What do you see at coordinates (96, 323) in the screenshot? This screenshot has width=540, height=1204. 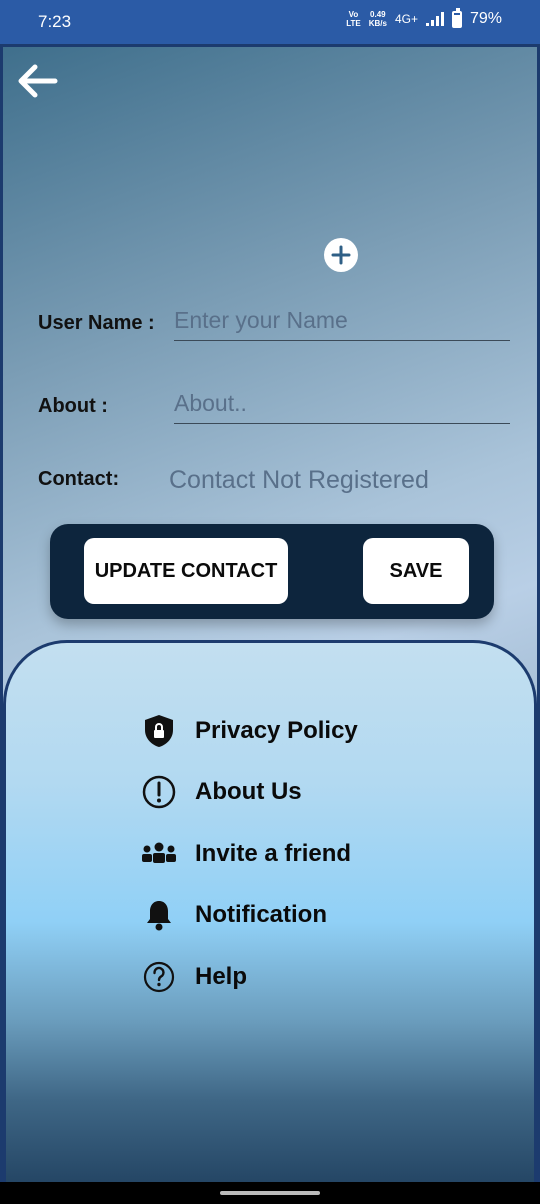 I see `username-label: User Name :` at bounding box center [96, 323].